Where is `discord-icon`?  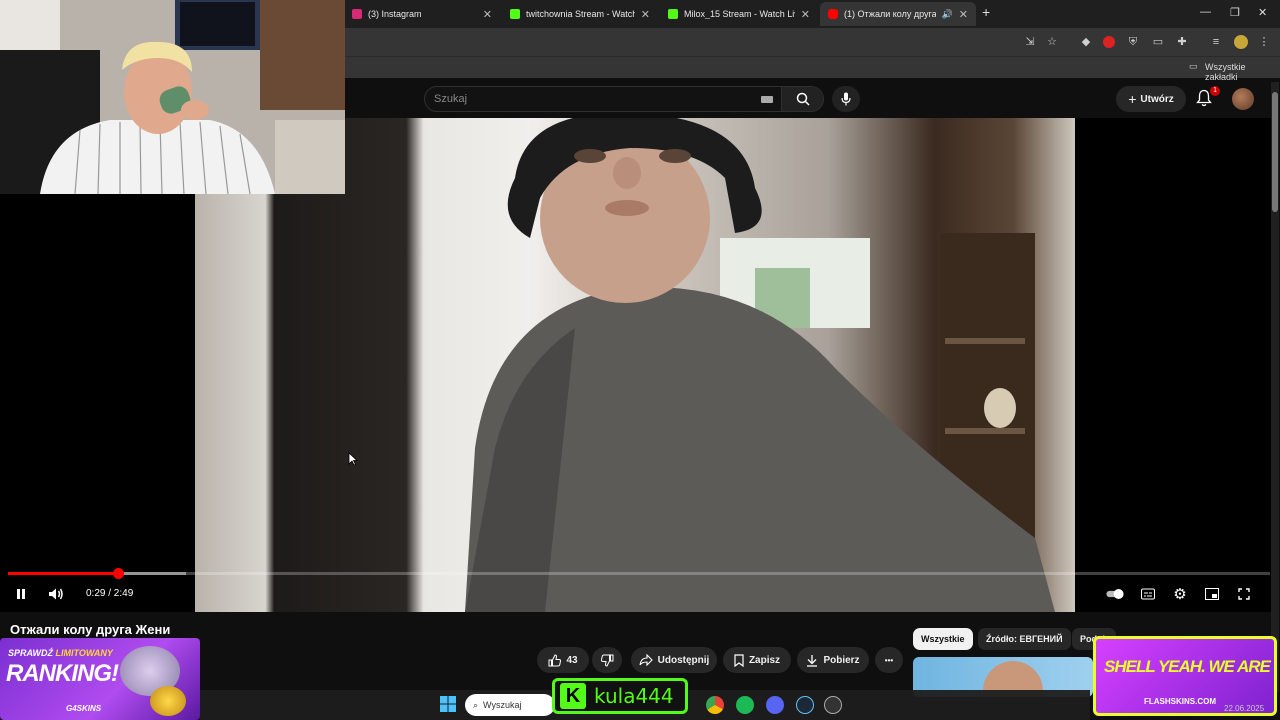
discord-icon is located at coordinates (775, 705).